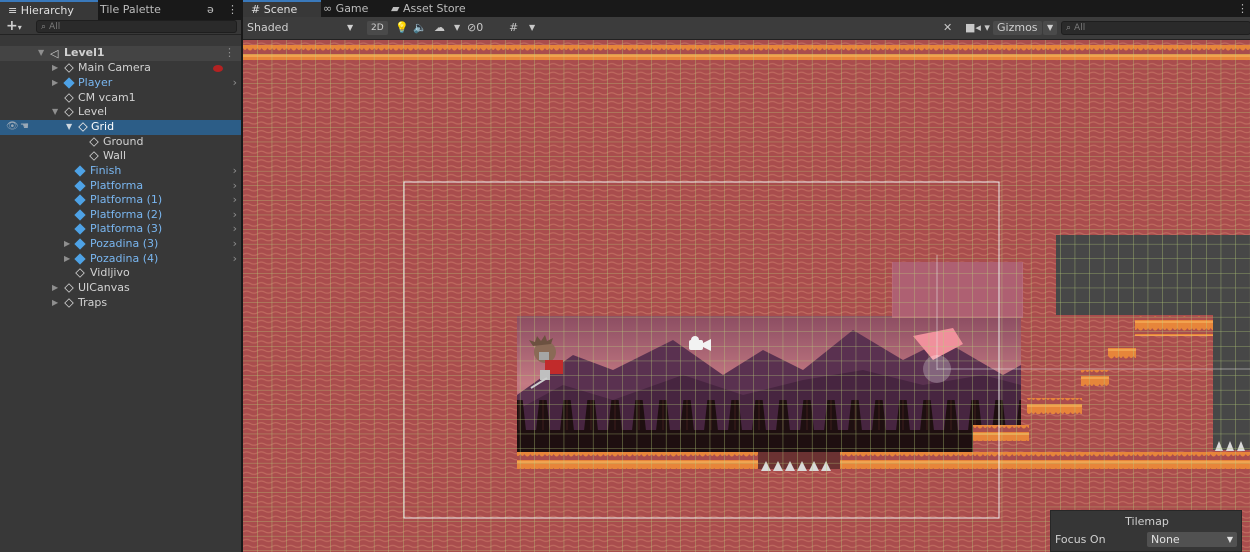  What do you see at coordinates (513, 28) in the screenshot?
I see `grid-snap-icon: #` at bounding box center [513, 28].